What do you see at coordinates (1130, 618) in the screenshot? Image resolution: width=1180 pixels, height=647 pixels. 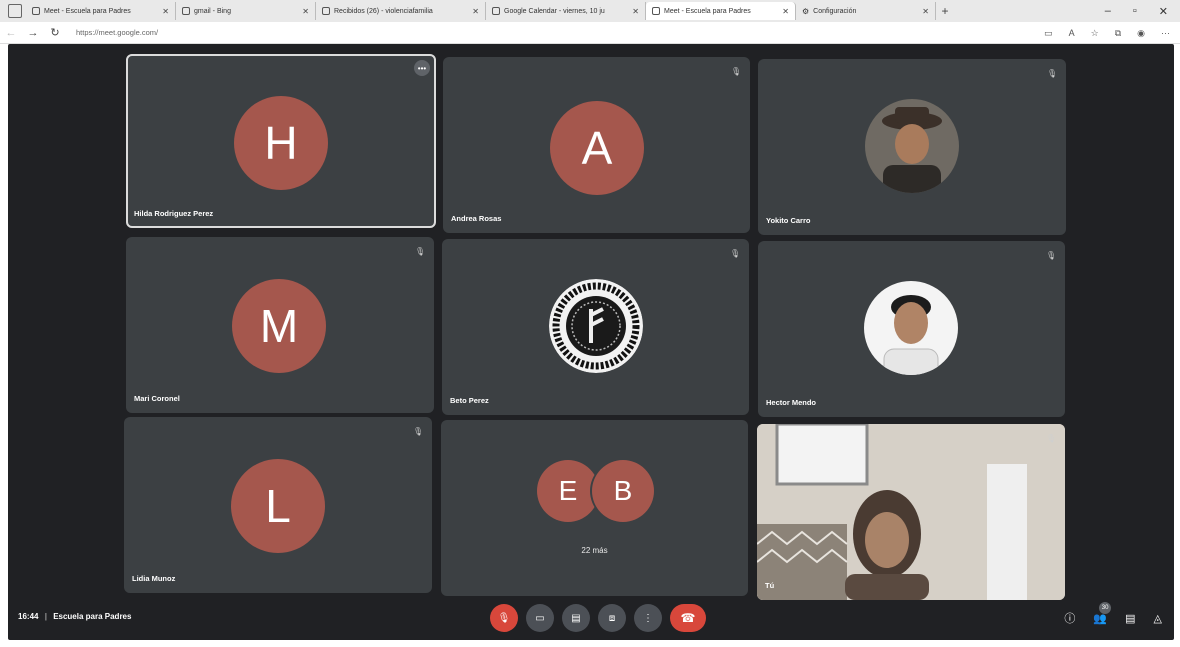 I see `chat-icon: ▤` at bounding box center [1130, 618].